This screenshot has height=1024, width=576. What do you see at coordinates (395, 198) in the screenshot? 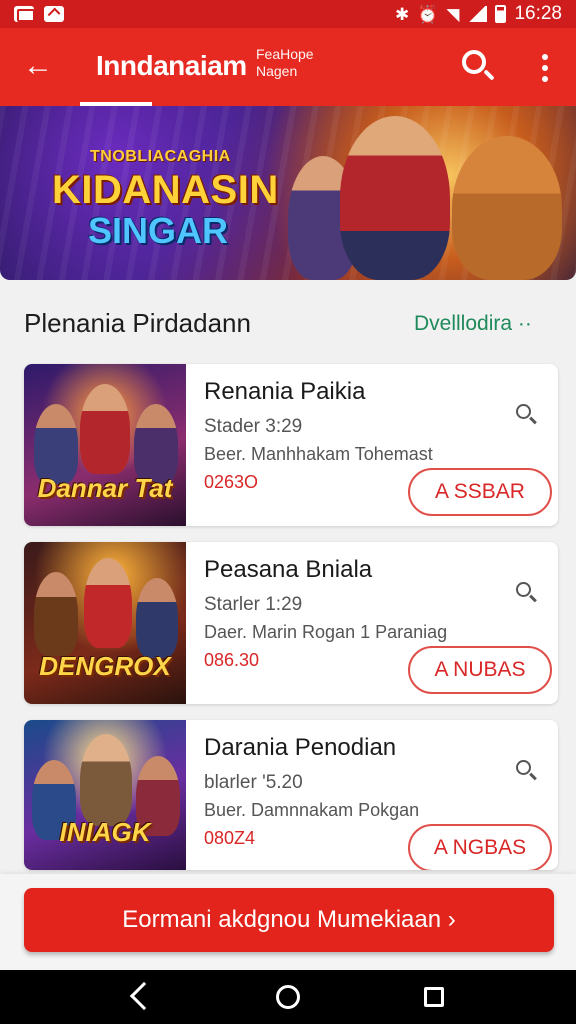
I see `banner-hero-character` at bounding box center [395, 198].